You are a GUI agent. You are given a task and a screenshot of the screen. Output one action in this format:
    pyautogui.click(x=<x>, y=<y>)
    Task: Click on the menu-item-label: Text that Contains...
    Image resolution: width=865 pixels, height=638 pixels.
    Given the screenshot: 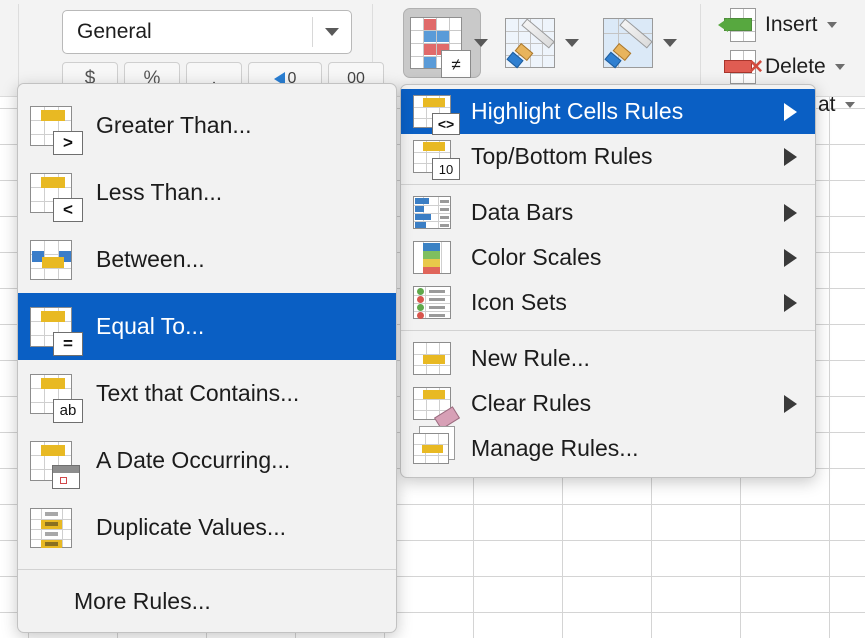 What is the action you would take?
    pyautogui.click(x=198, y=393)
    